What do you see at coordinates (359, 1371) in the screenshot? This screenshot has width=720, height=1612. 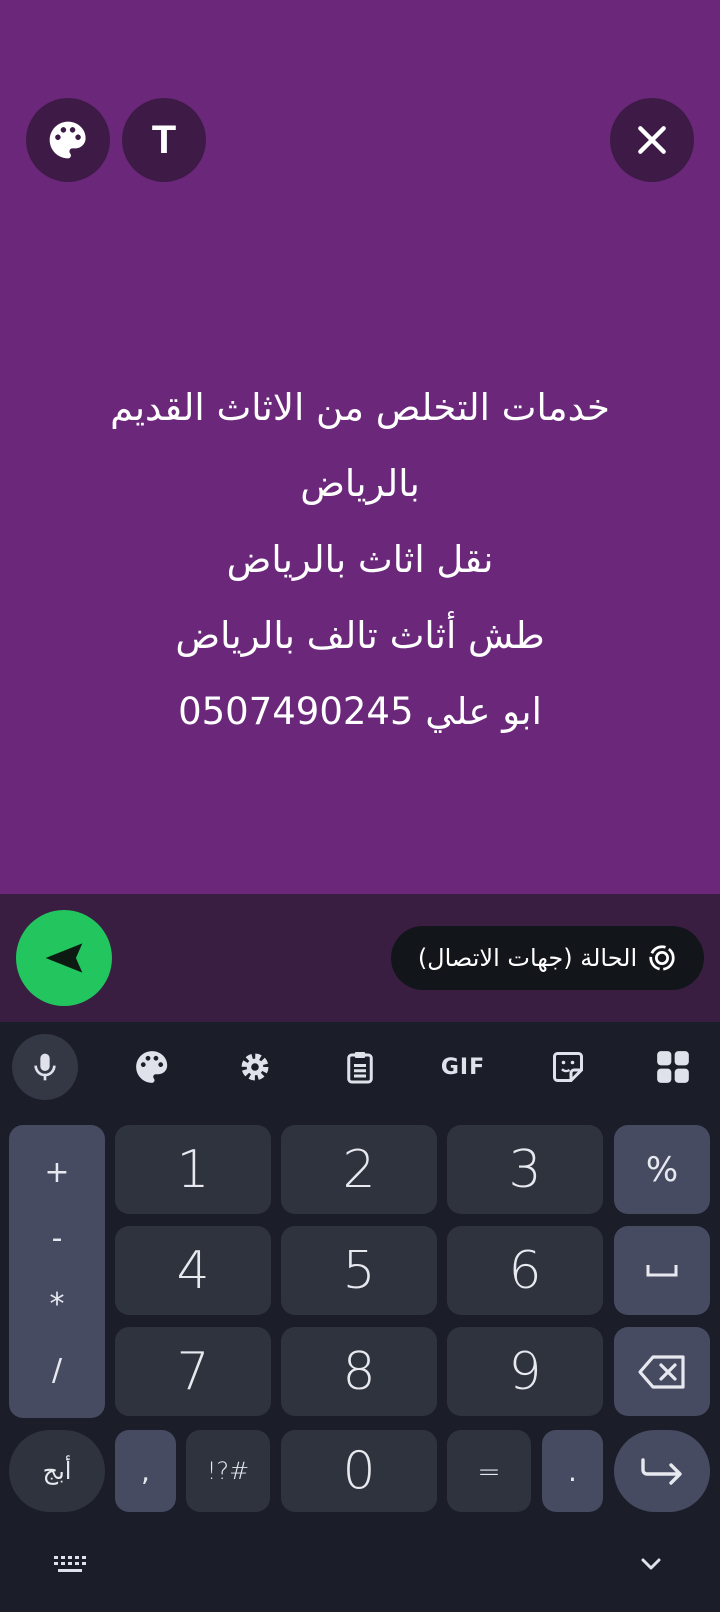 I see `key-8: 8` at bounding box center [359, 1371].